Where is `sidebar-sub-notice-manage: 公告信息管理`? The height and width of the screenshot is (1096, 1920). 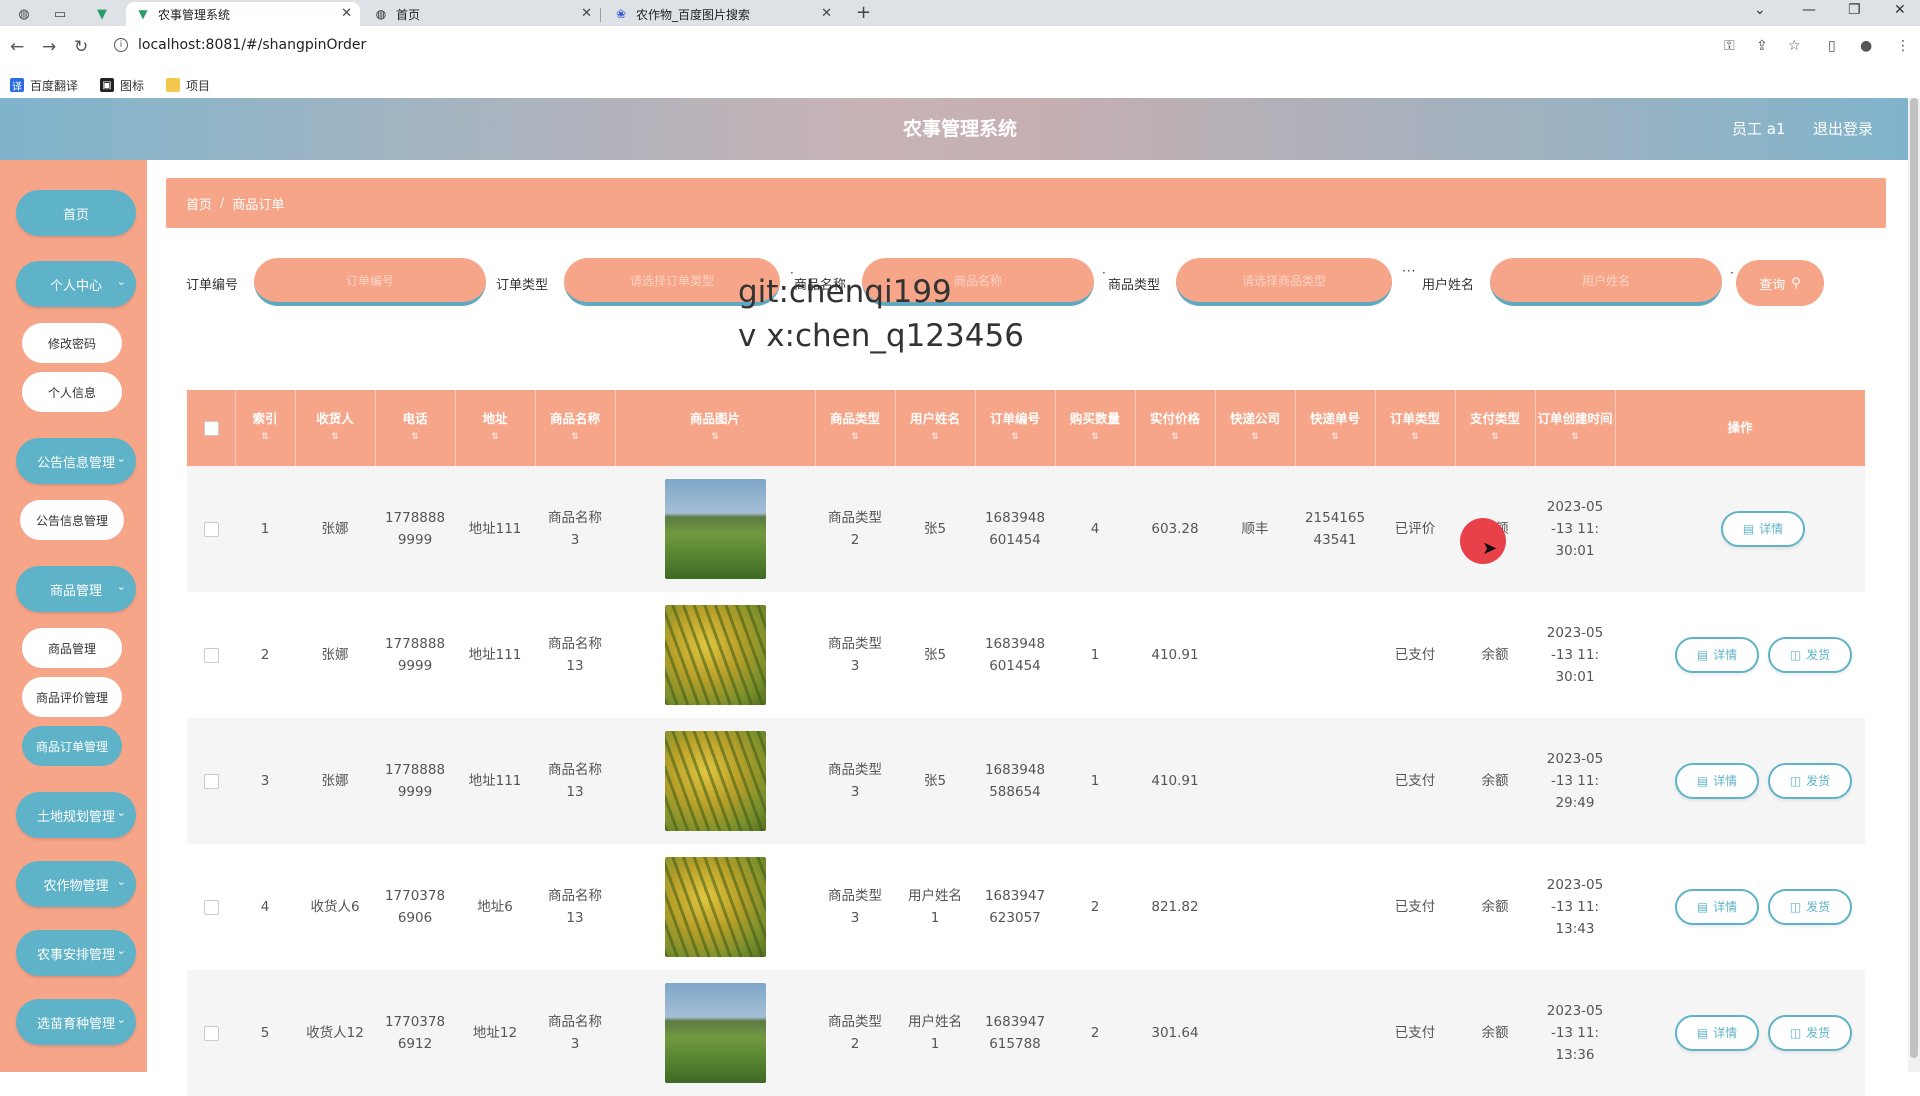
sidebar-sub-notice-manage: 公告信息管理 is located at coordinates (72, 520).